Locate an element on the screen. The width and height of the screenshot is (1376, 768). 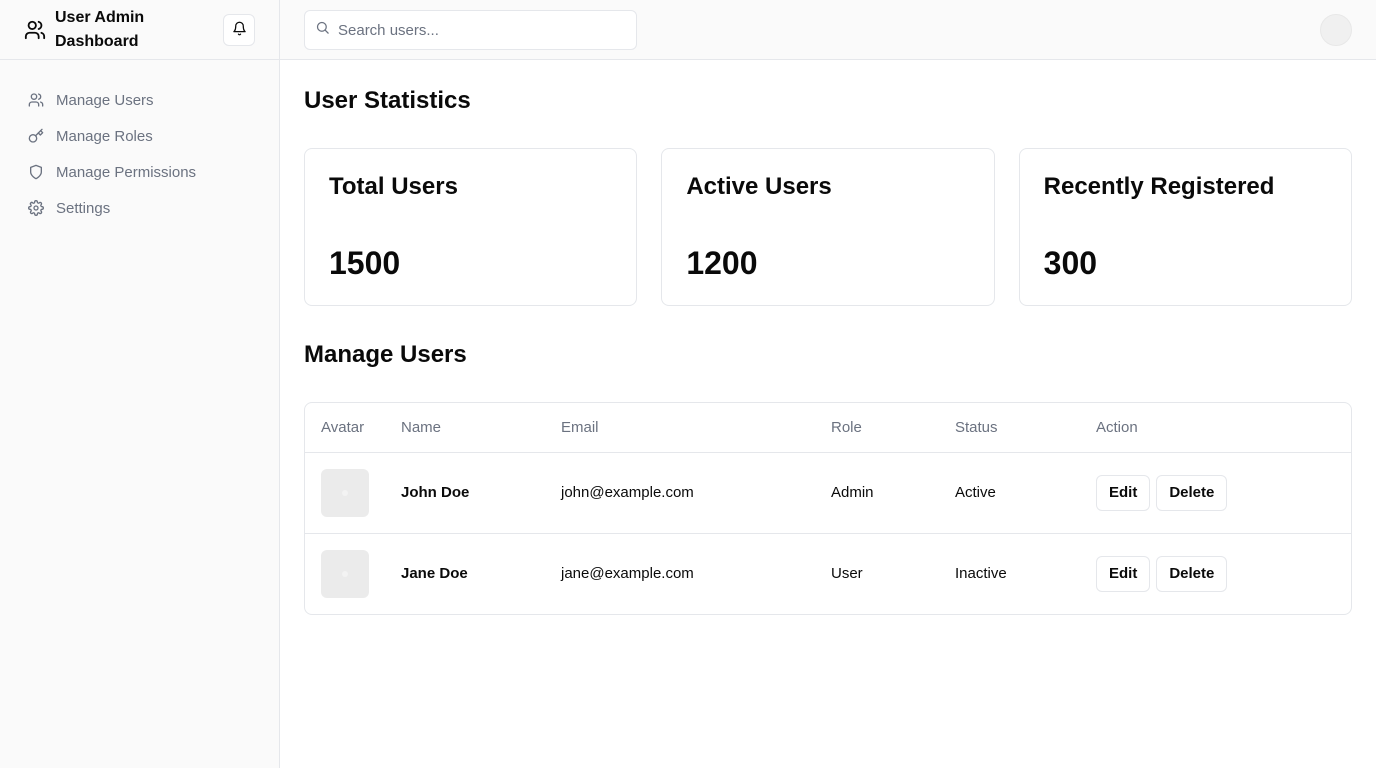
user-name: Jane Doe is located at coordinates (465, 573).